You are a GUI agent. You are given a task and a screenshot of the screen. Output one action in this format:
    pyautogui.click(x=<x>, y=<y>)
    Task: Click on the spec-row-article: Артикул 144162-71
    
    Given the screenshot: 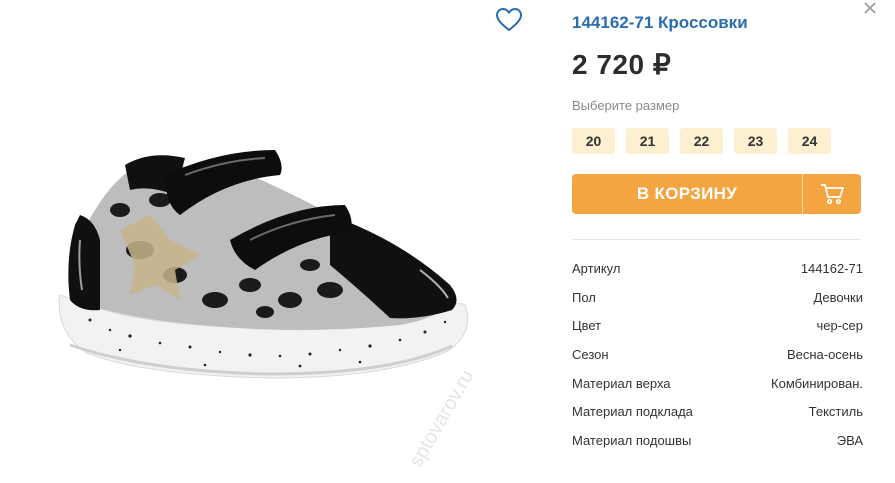 What is the action you would take?
    pyautogui.click(x=717, y=268)
    